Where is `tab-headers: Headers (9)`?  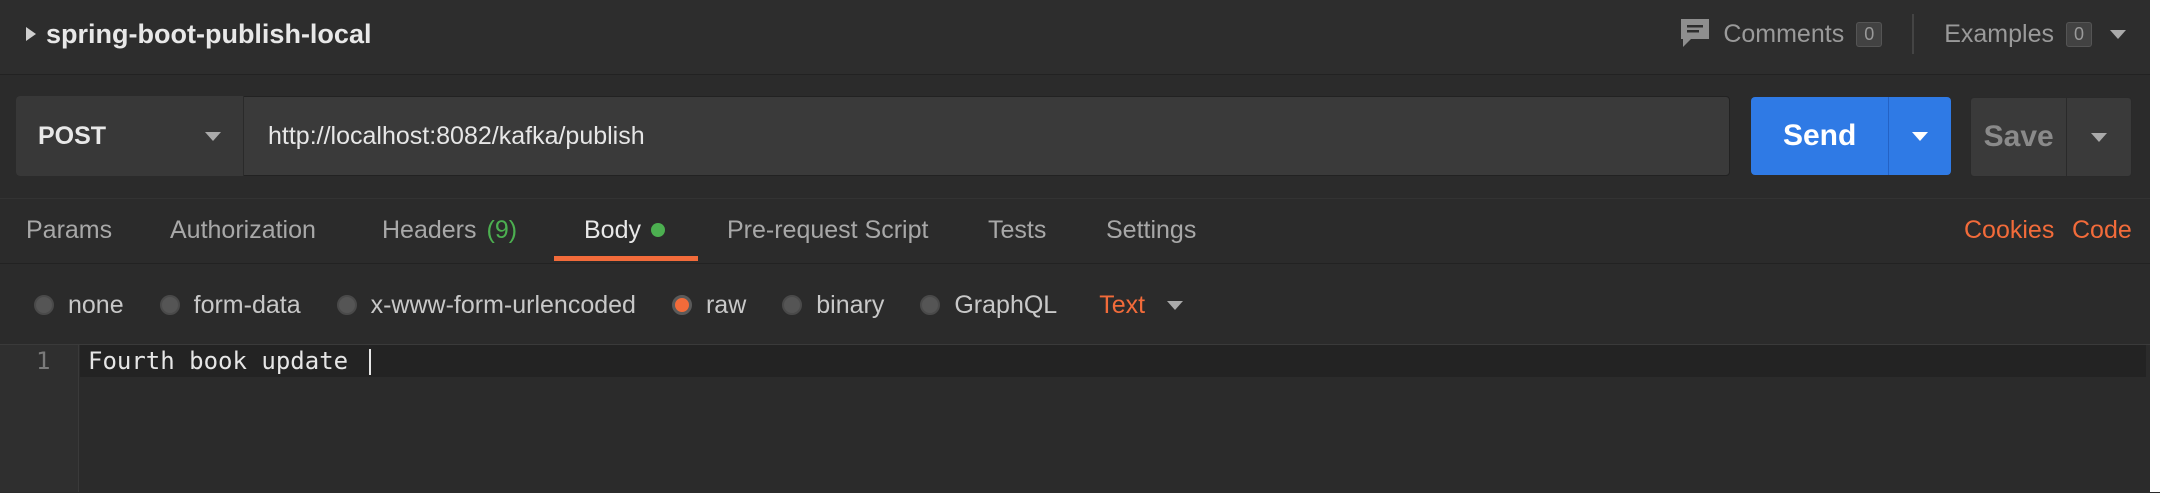
tab-headers: Headers (9) is located at coordinates (449, 230).